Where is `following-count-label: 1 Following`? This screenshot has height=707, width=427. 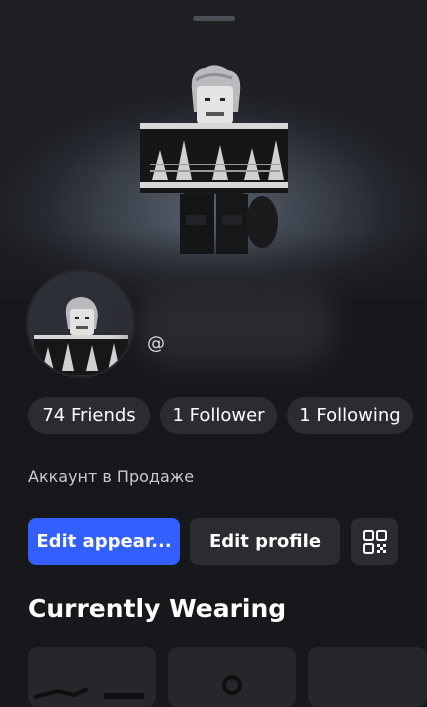
following-count-label: 1 Following is located at coordinates (350, 415).